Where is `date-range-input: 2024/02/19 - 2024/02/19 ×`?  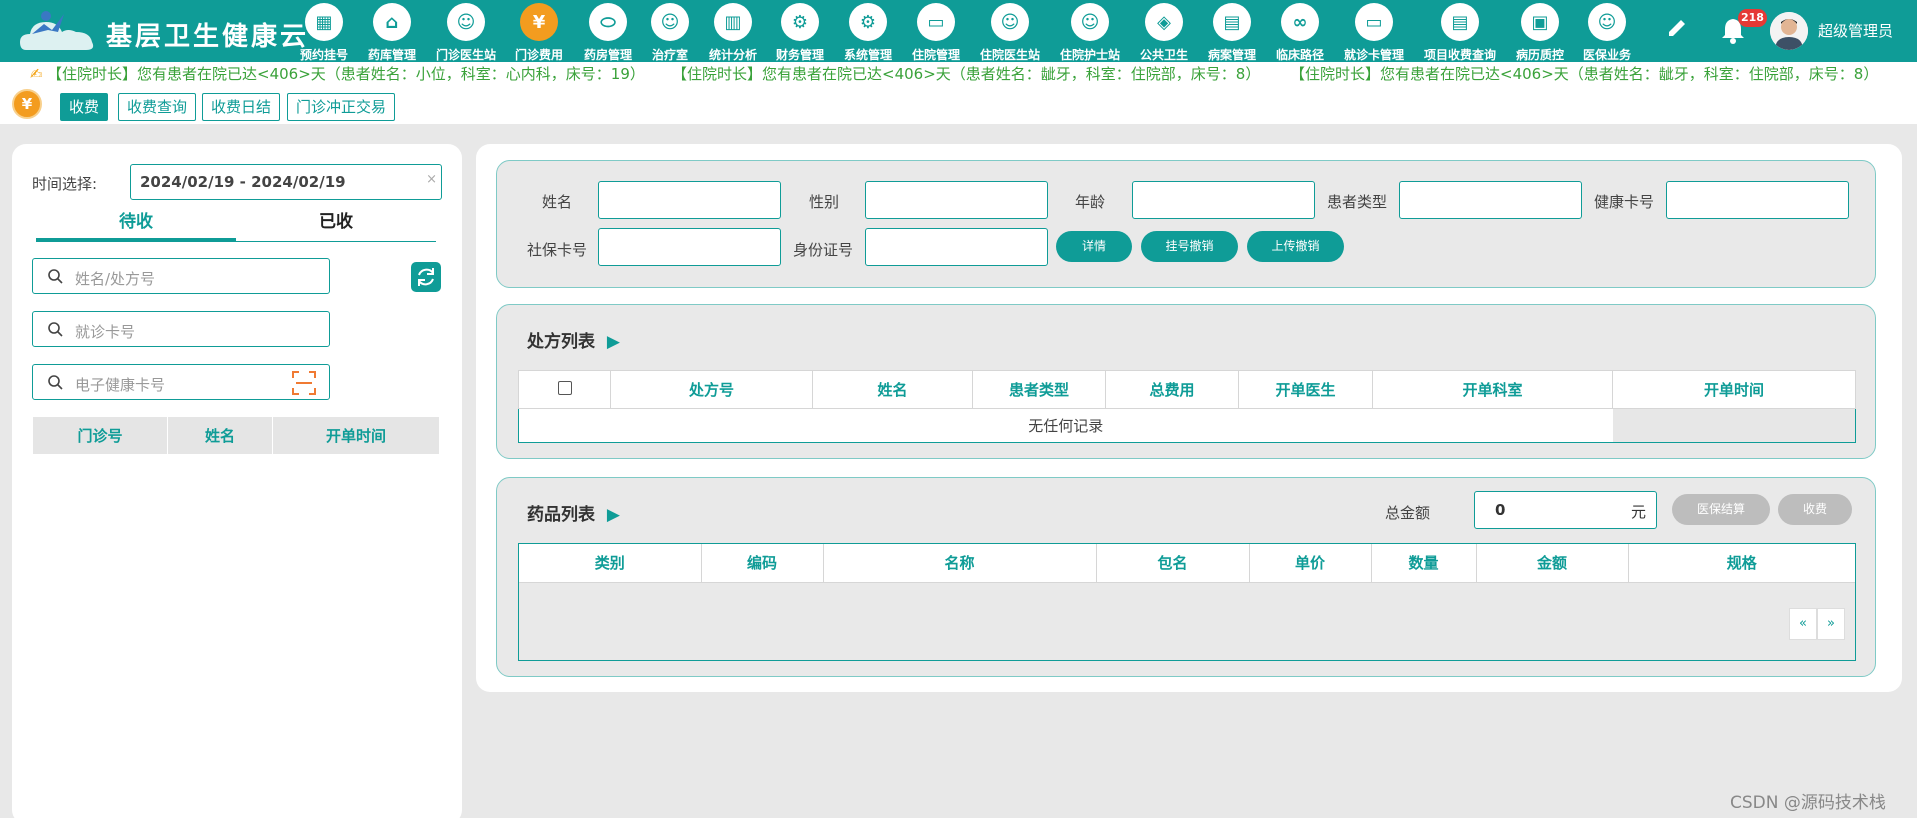 date-range-input: 2024/02/19 - 2024/02/19 × is located at coordinates (286, 182).